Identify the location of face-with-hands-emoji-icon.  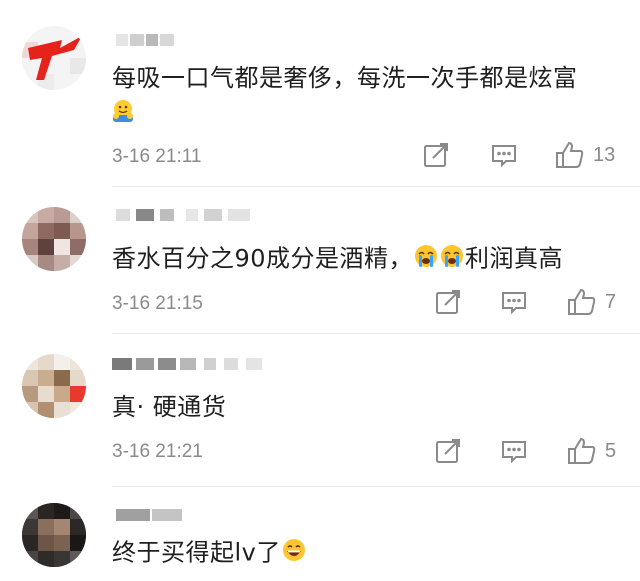
(123, 113).